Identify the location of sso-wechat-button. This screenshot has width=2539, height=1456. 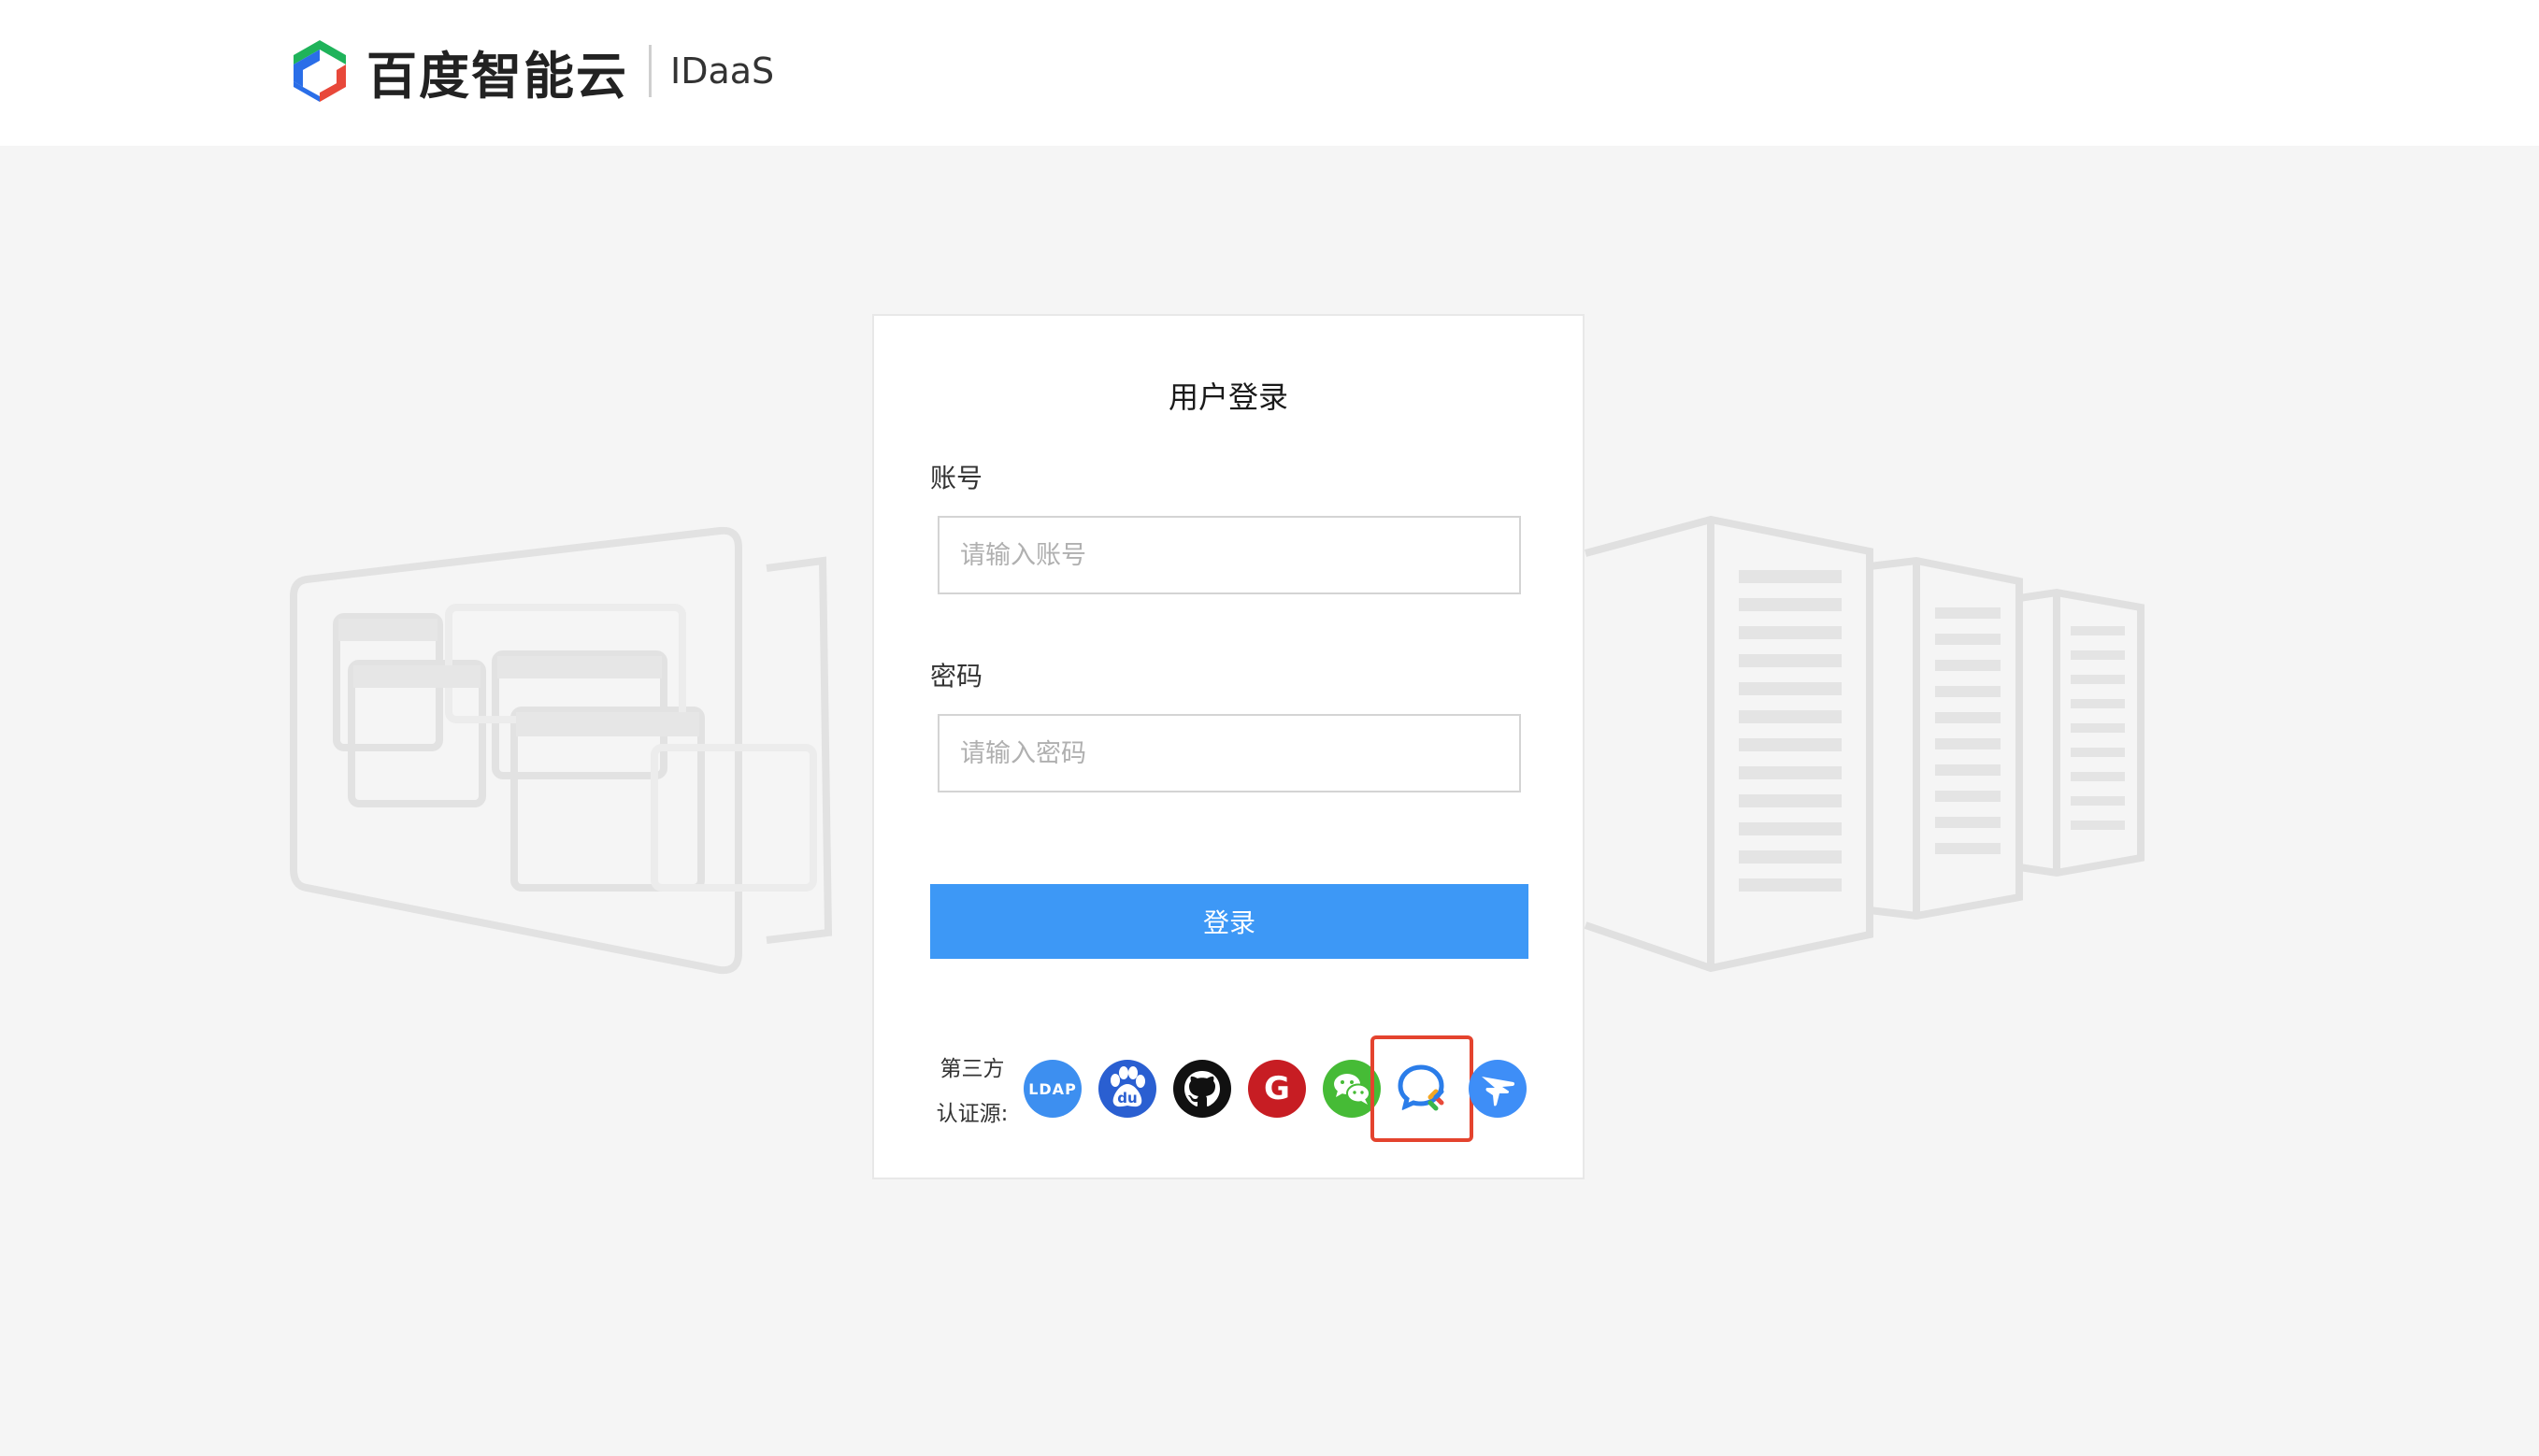
(1352, 1089).